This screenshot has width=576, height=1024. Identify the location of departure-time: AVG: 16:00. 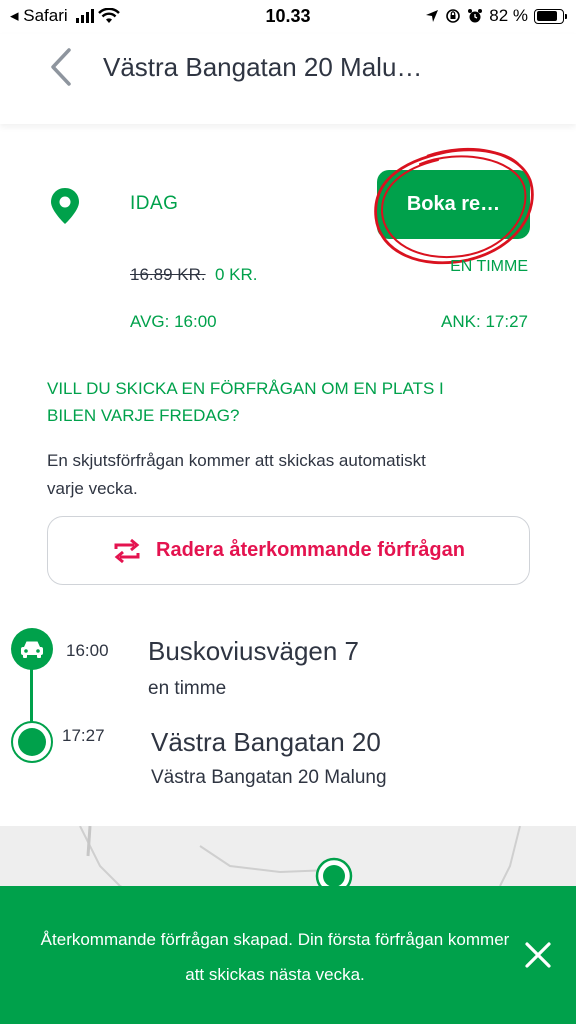
(173, 321).